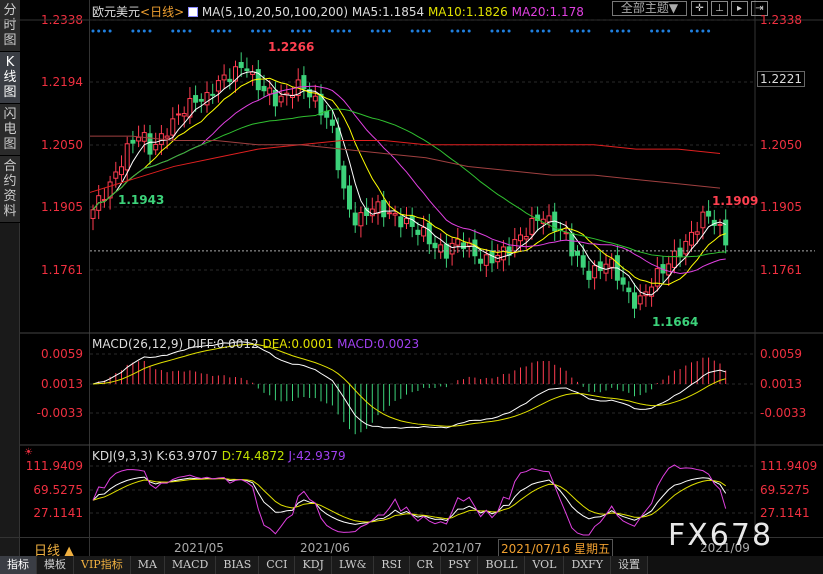 This screenshot has width=823, height=574. Describe the element at coordinates (649, 8) in the screenshot. I see `theme-dropdown: 全部主题▼` at that location.